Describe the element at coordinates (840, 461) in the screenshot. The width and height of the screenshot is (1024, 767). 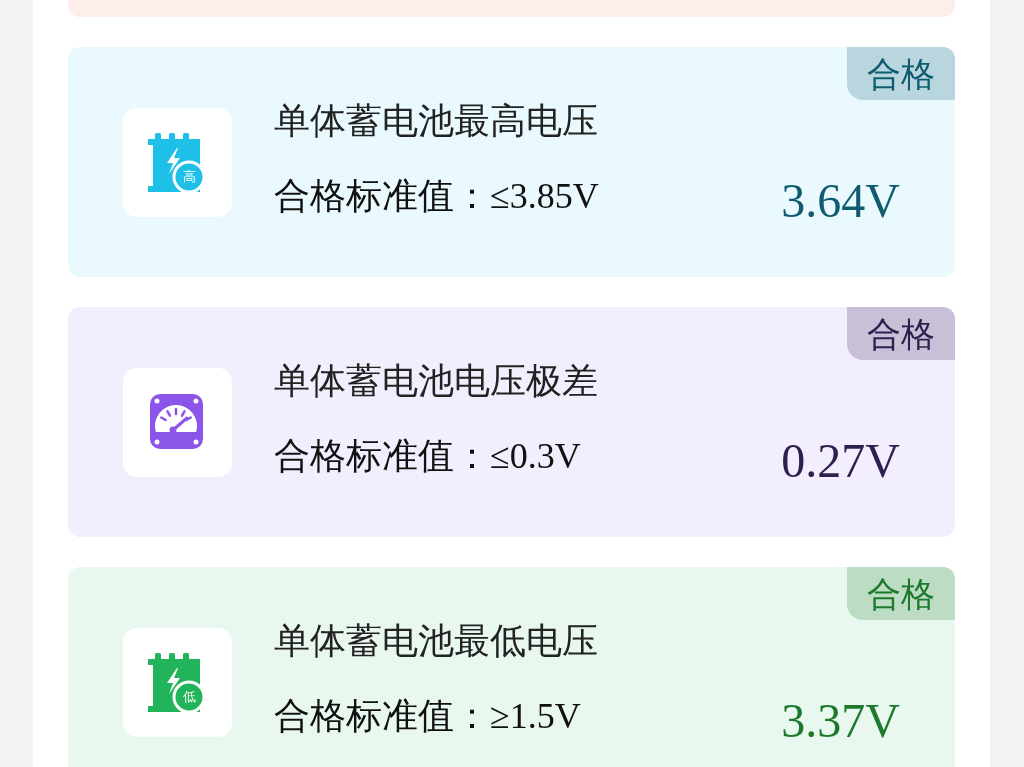
I see `measured-value: 0.27V` at that location.